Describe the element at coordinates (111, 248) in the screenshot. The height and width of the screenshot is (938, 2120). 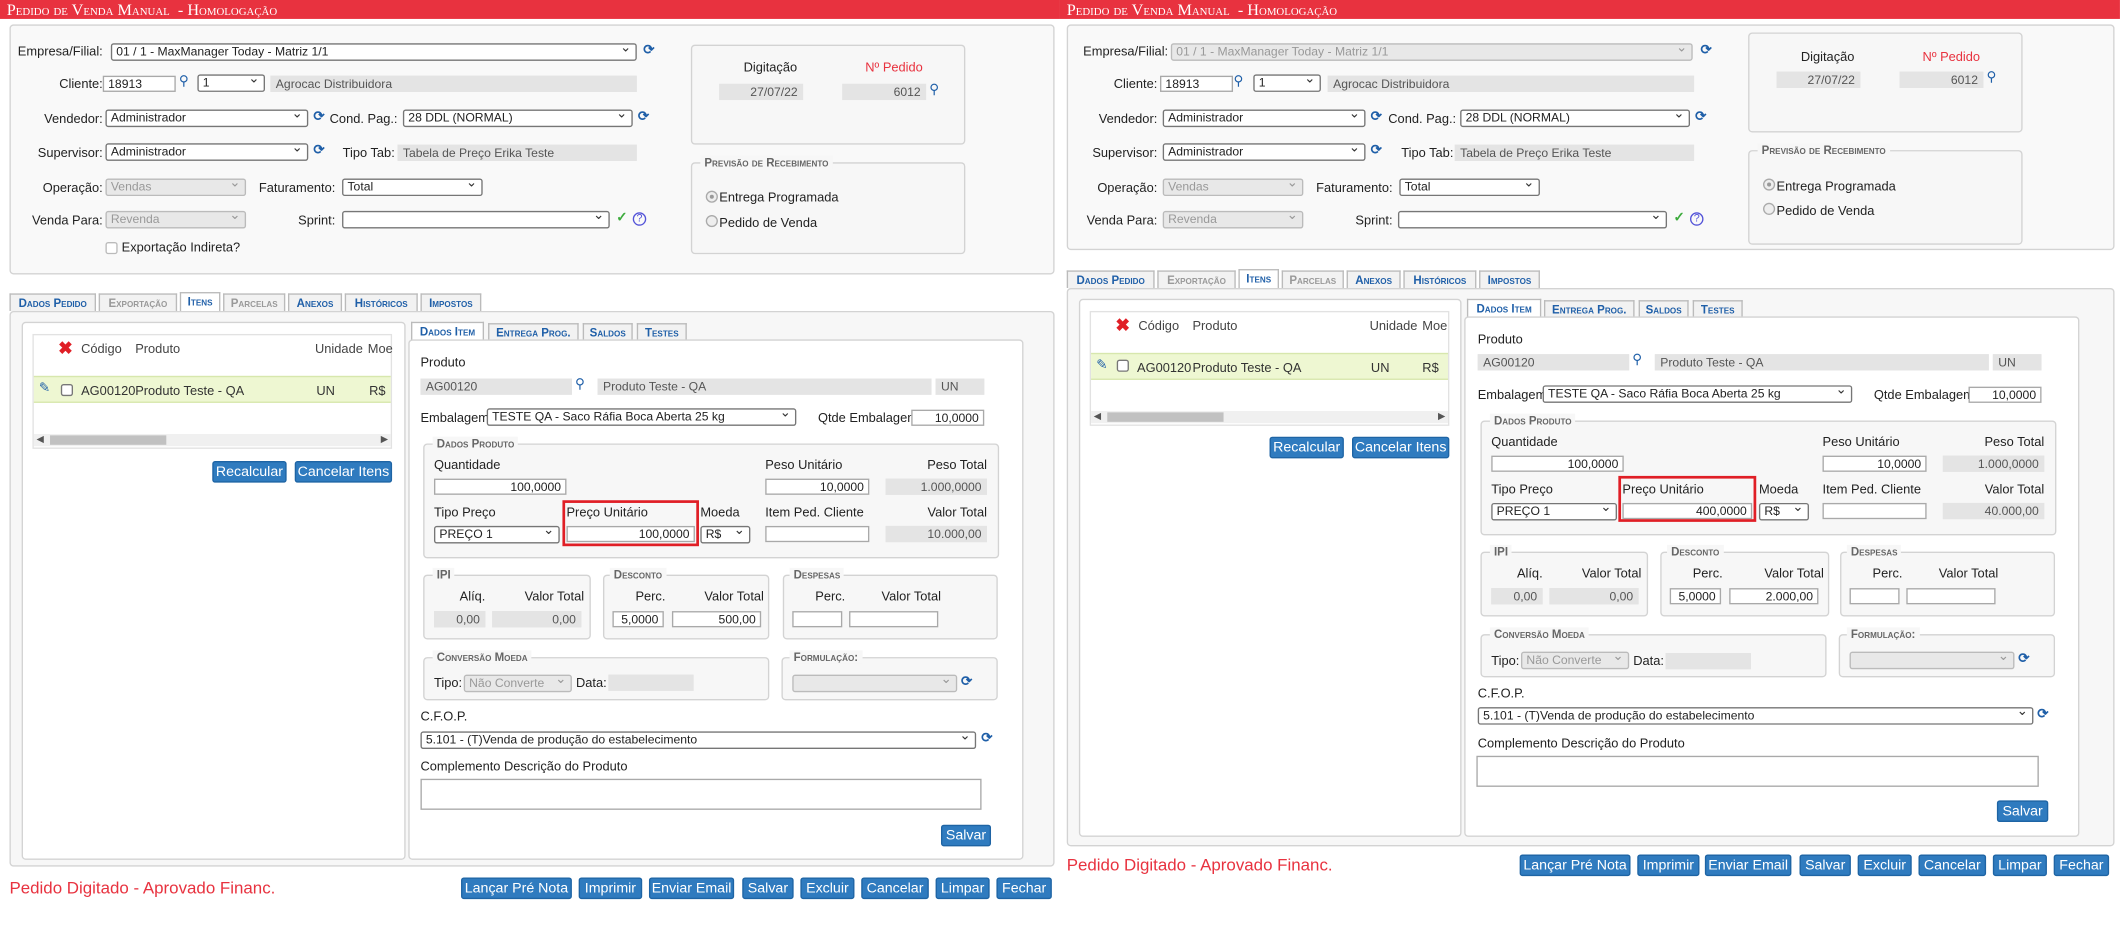
I see `exportacao-checkbox` at that location.